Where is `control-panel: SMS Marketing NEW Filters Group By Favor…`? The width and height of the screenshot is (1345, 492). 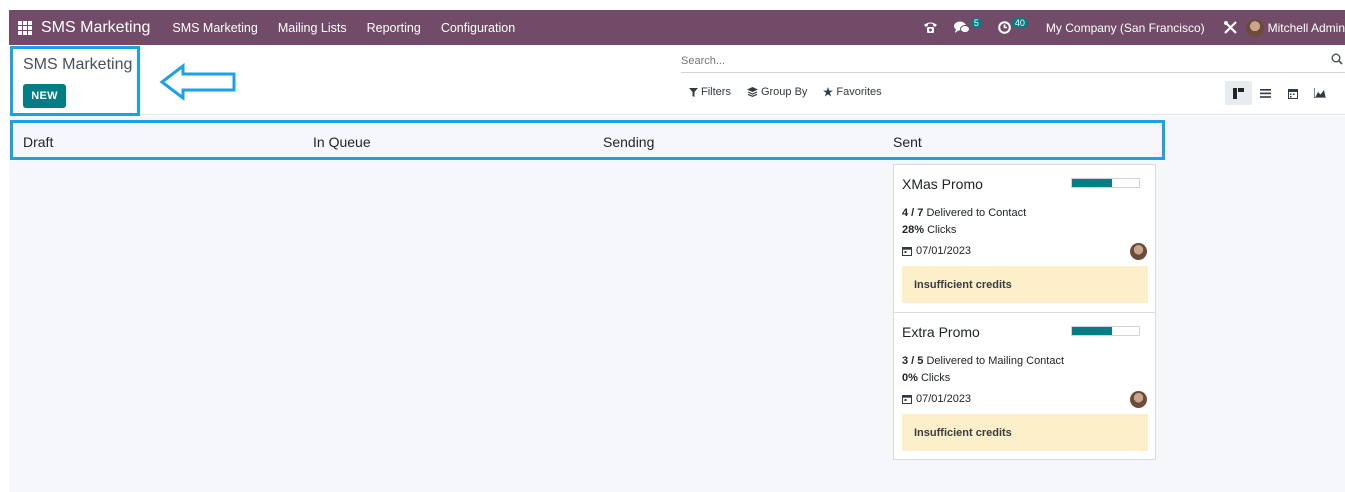 control-panel: SMS Marketing NEW Filters Group By Favor… is located at coordinates (677, 80).